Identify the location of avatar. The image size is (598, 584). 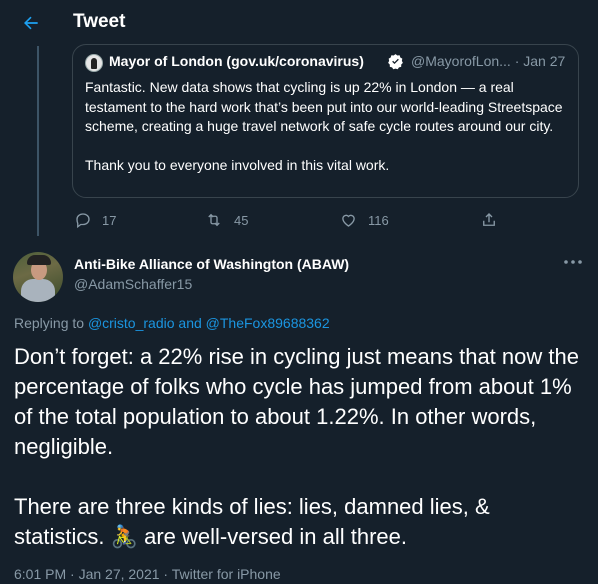
(38, 277).